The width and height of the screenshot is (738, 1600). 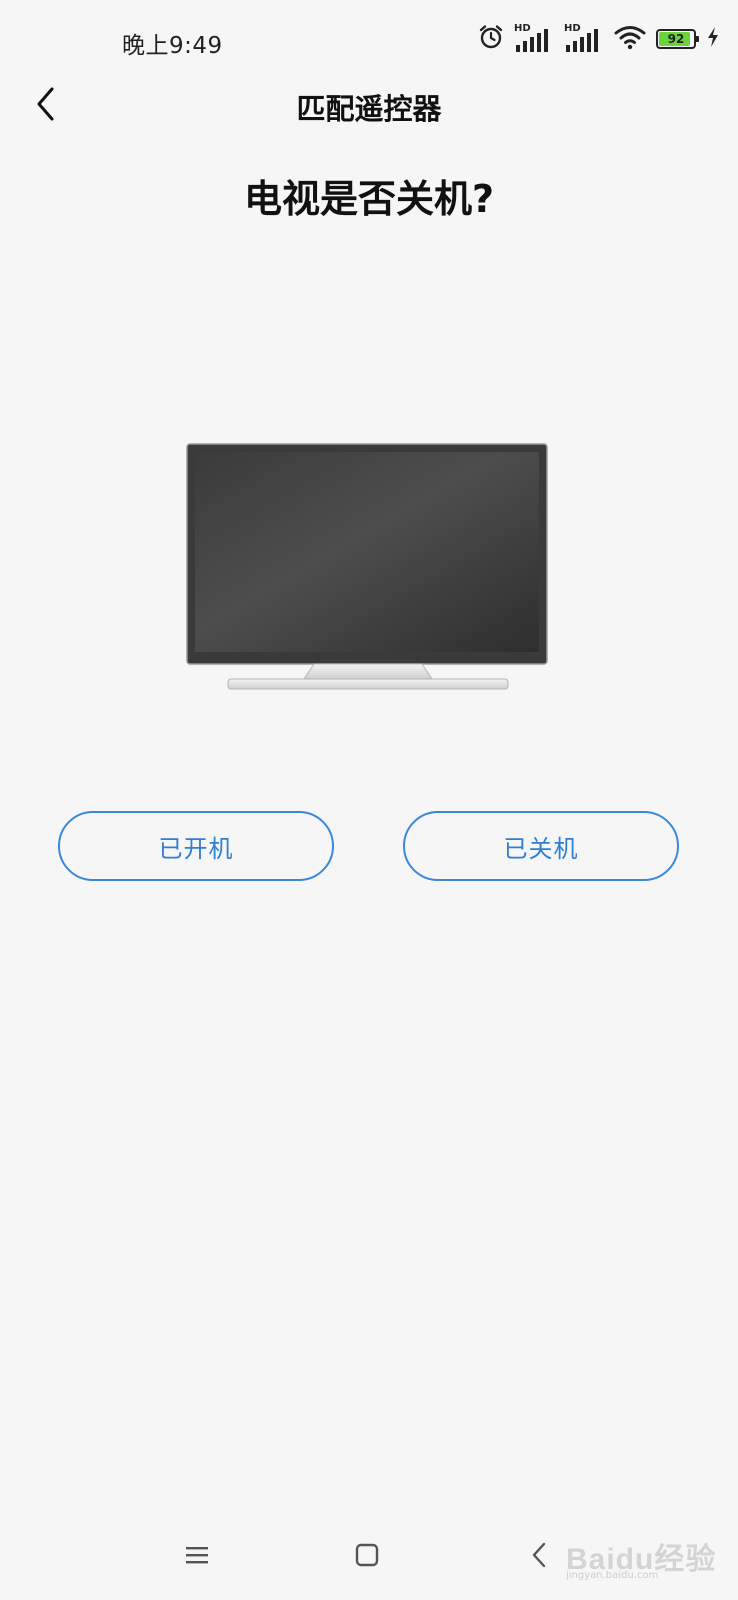 I want to click on header: 匹配遥控器, so click(x=369, y=104).